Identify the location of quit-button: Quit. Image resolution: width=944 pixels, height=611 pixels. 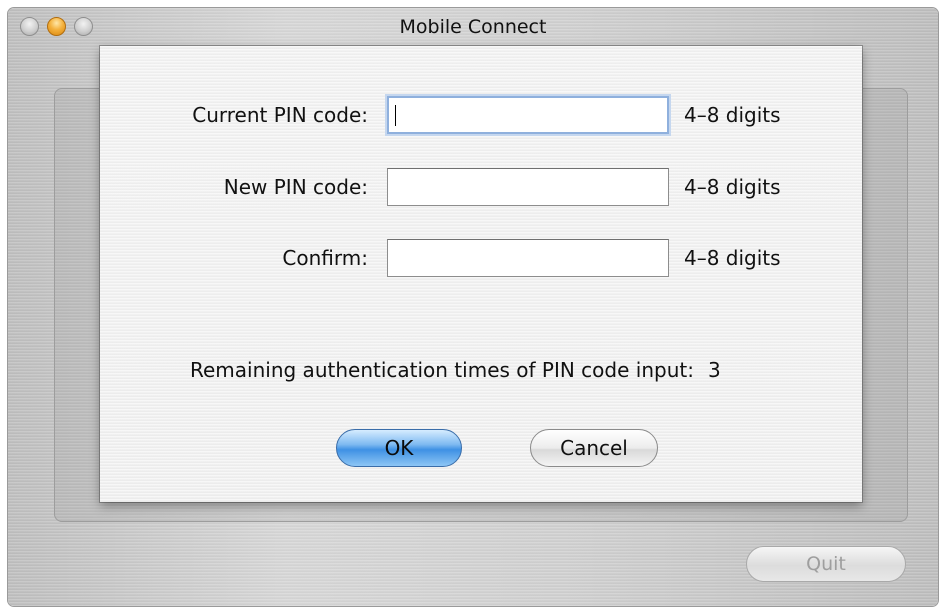
(826, 564).